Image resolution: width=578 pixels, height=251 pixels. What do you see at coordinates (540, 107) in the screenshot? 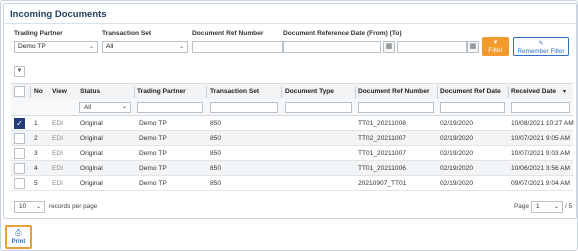
I see `received-date-filter-input` at bounding box center [540, 107].